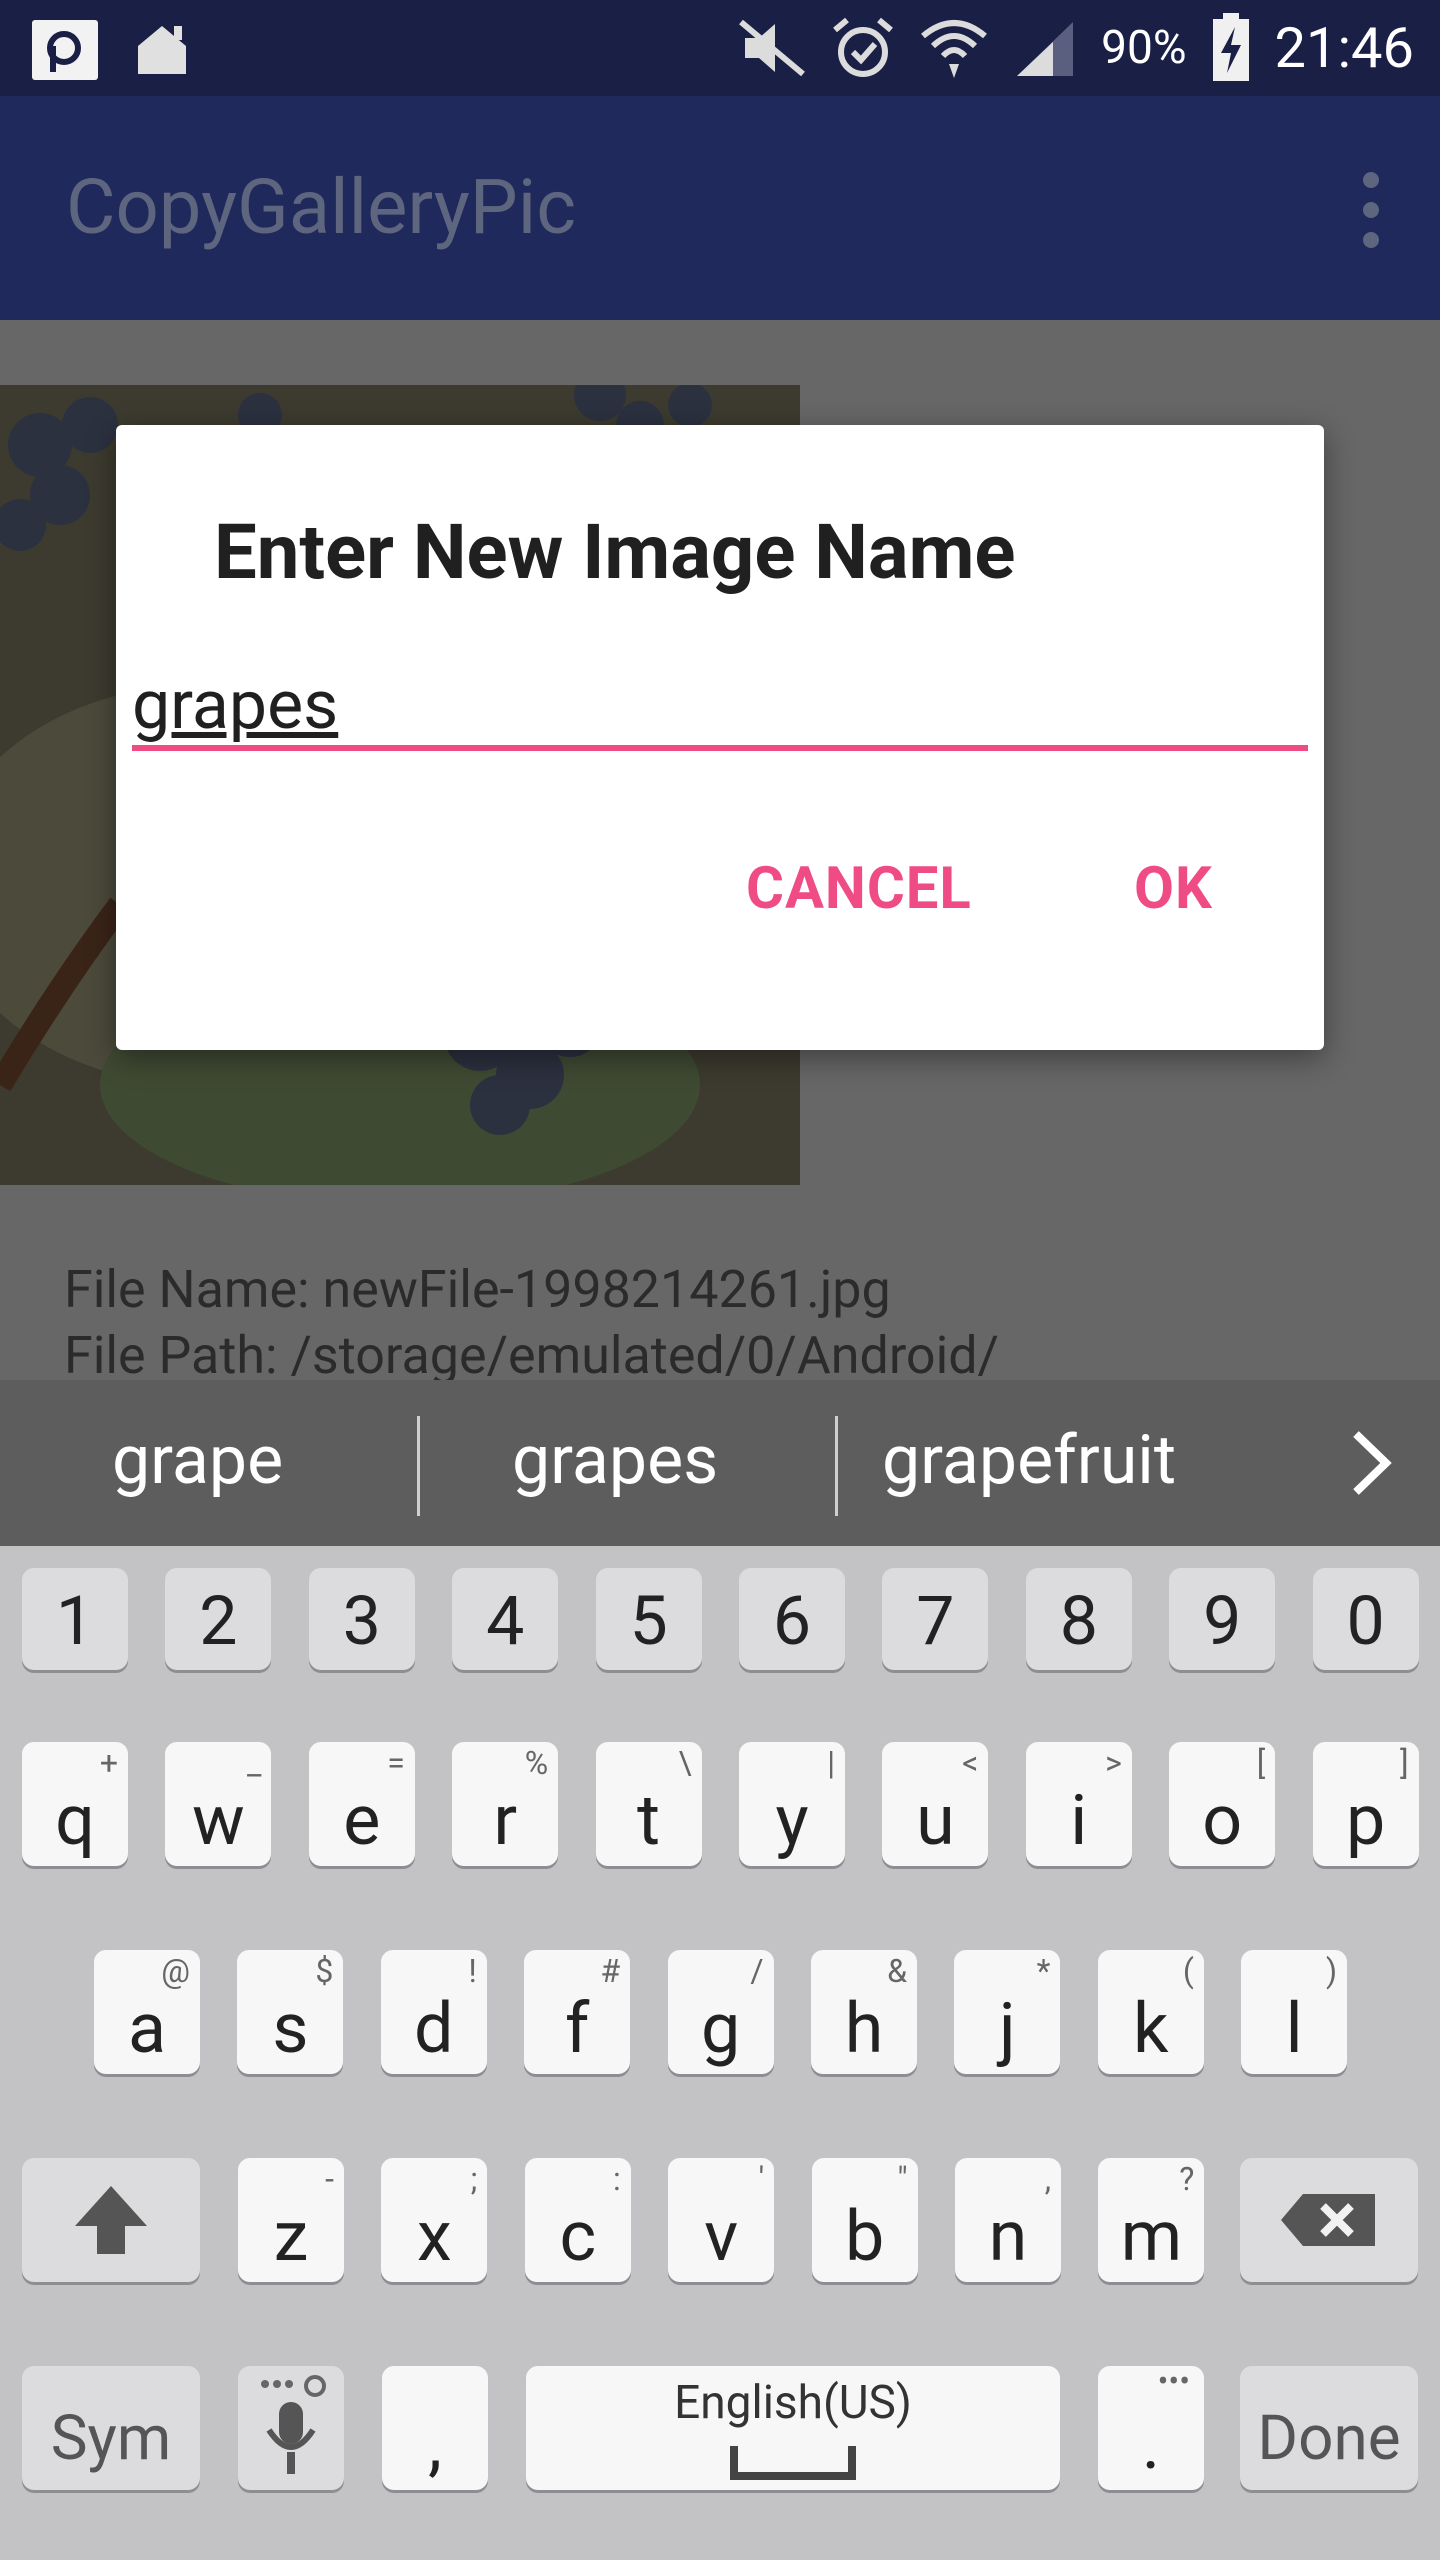 This screenshot has height=2560, width=1440. I want to click on suggestion-item: grapefruit, so click(1029, 1460).